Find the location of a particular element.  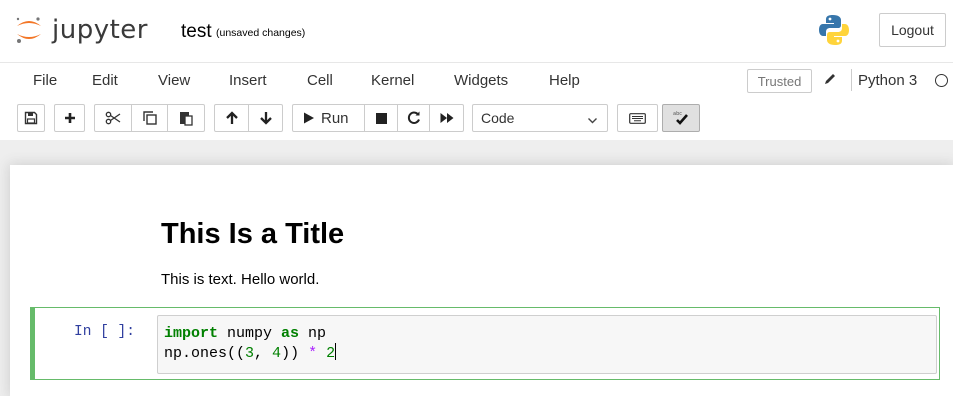

code-text: np.ones(( is located at coordinates (205, 353).